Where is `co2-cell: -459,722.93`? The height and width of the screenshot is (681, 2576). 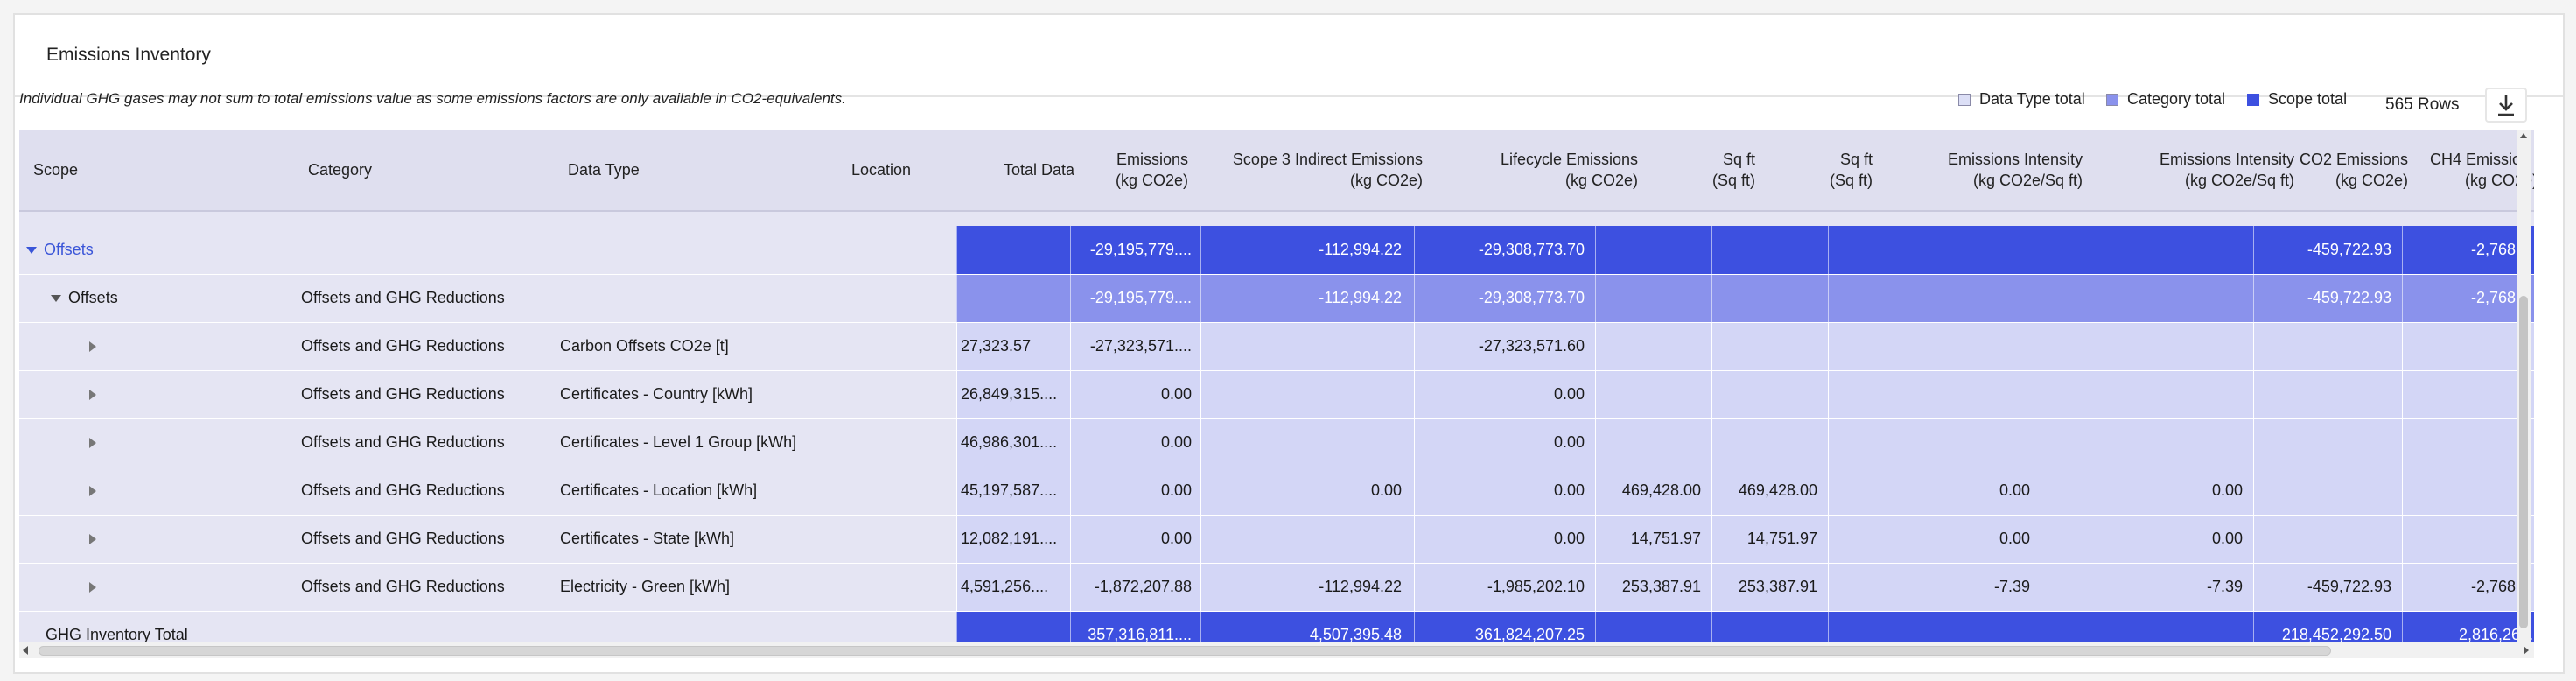 co2-cell: -459,722.93 is located at coordinates (2327, 298).